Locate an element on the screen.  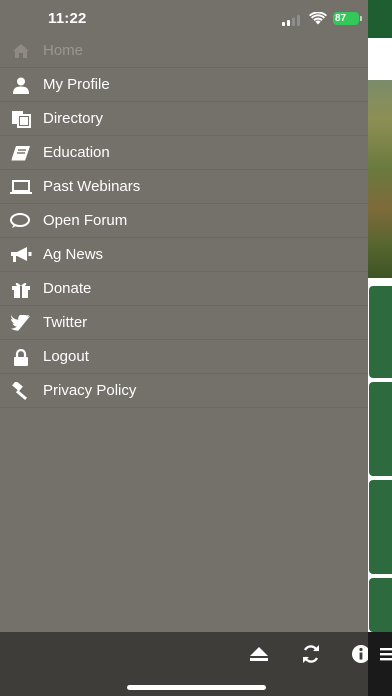
battery-icon: 87 is located at coordinates (346, 18).